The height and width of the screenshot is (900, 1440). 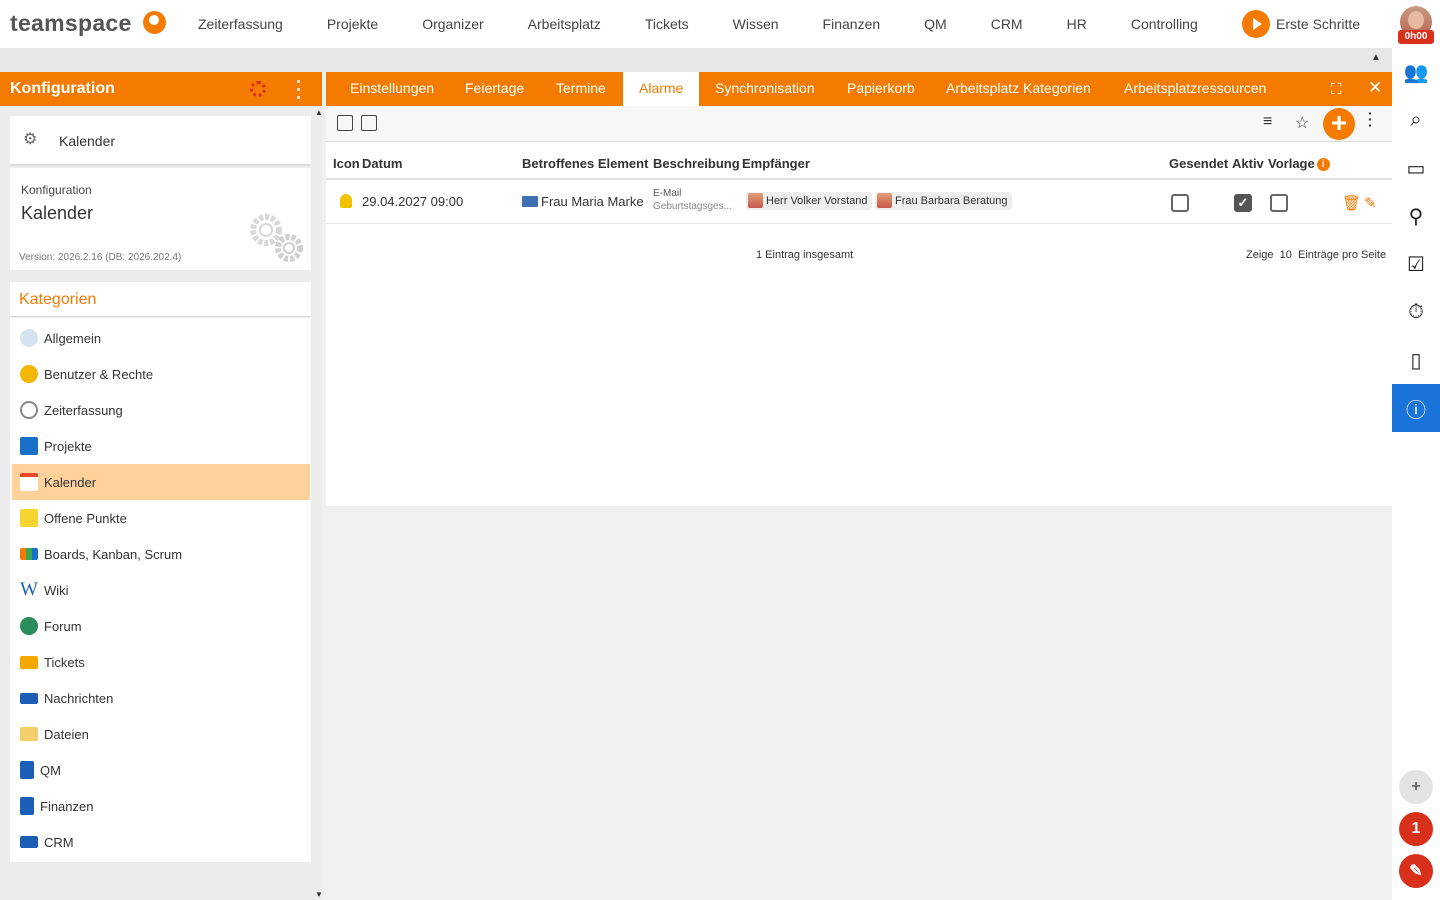 I want to click on info-icon: ⓘ, so click(x=1416, y=408).